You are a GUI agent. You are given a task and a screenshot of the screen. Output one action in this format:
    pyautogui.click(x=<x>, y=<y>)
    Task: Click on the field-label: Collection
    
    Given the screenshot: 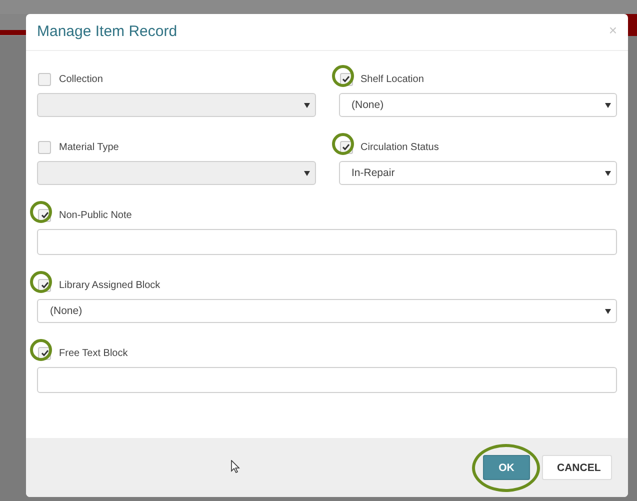 What is the action you would take?
    pyautogui.click(x=81, y=79)
    